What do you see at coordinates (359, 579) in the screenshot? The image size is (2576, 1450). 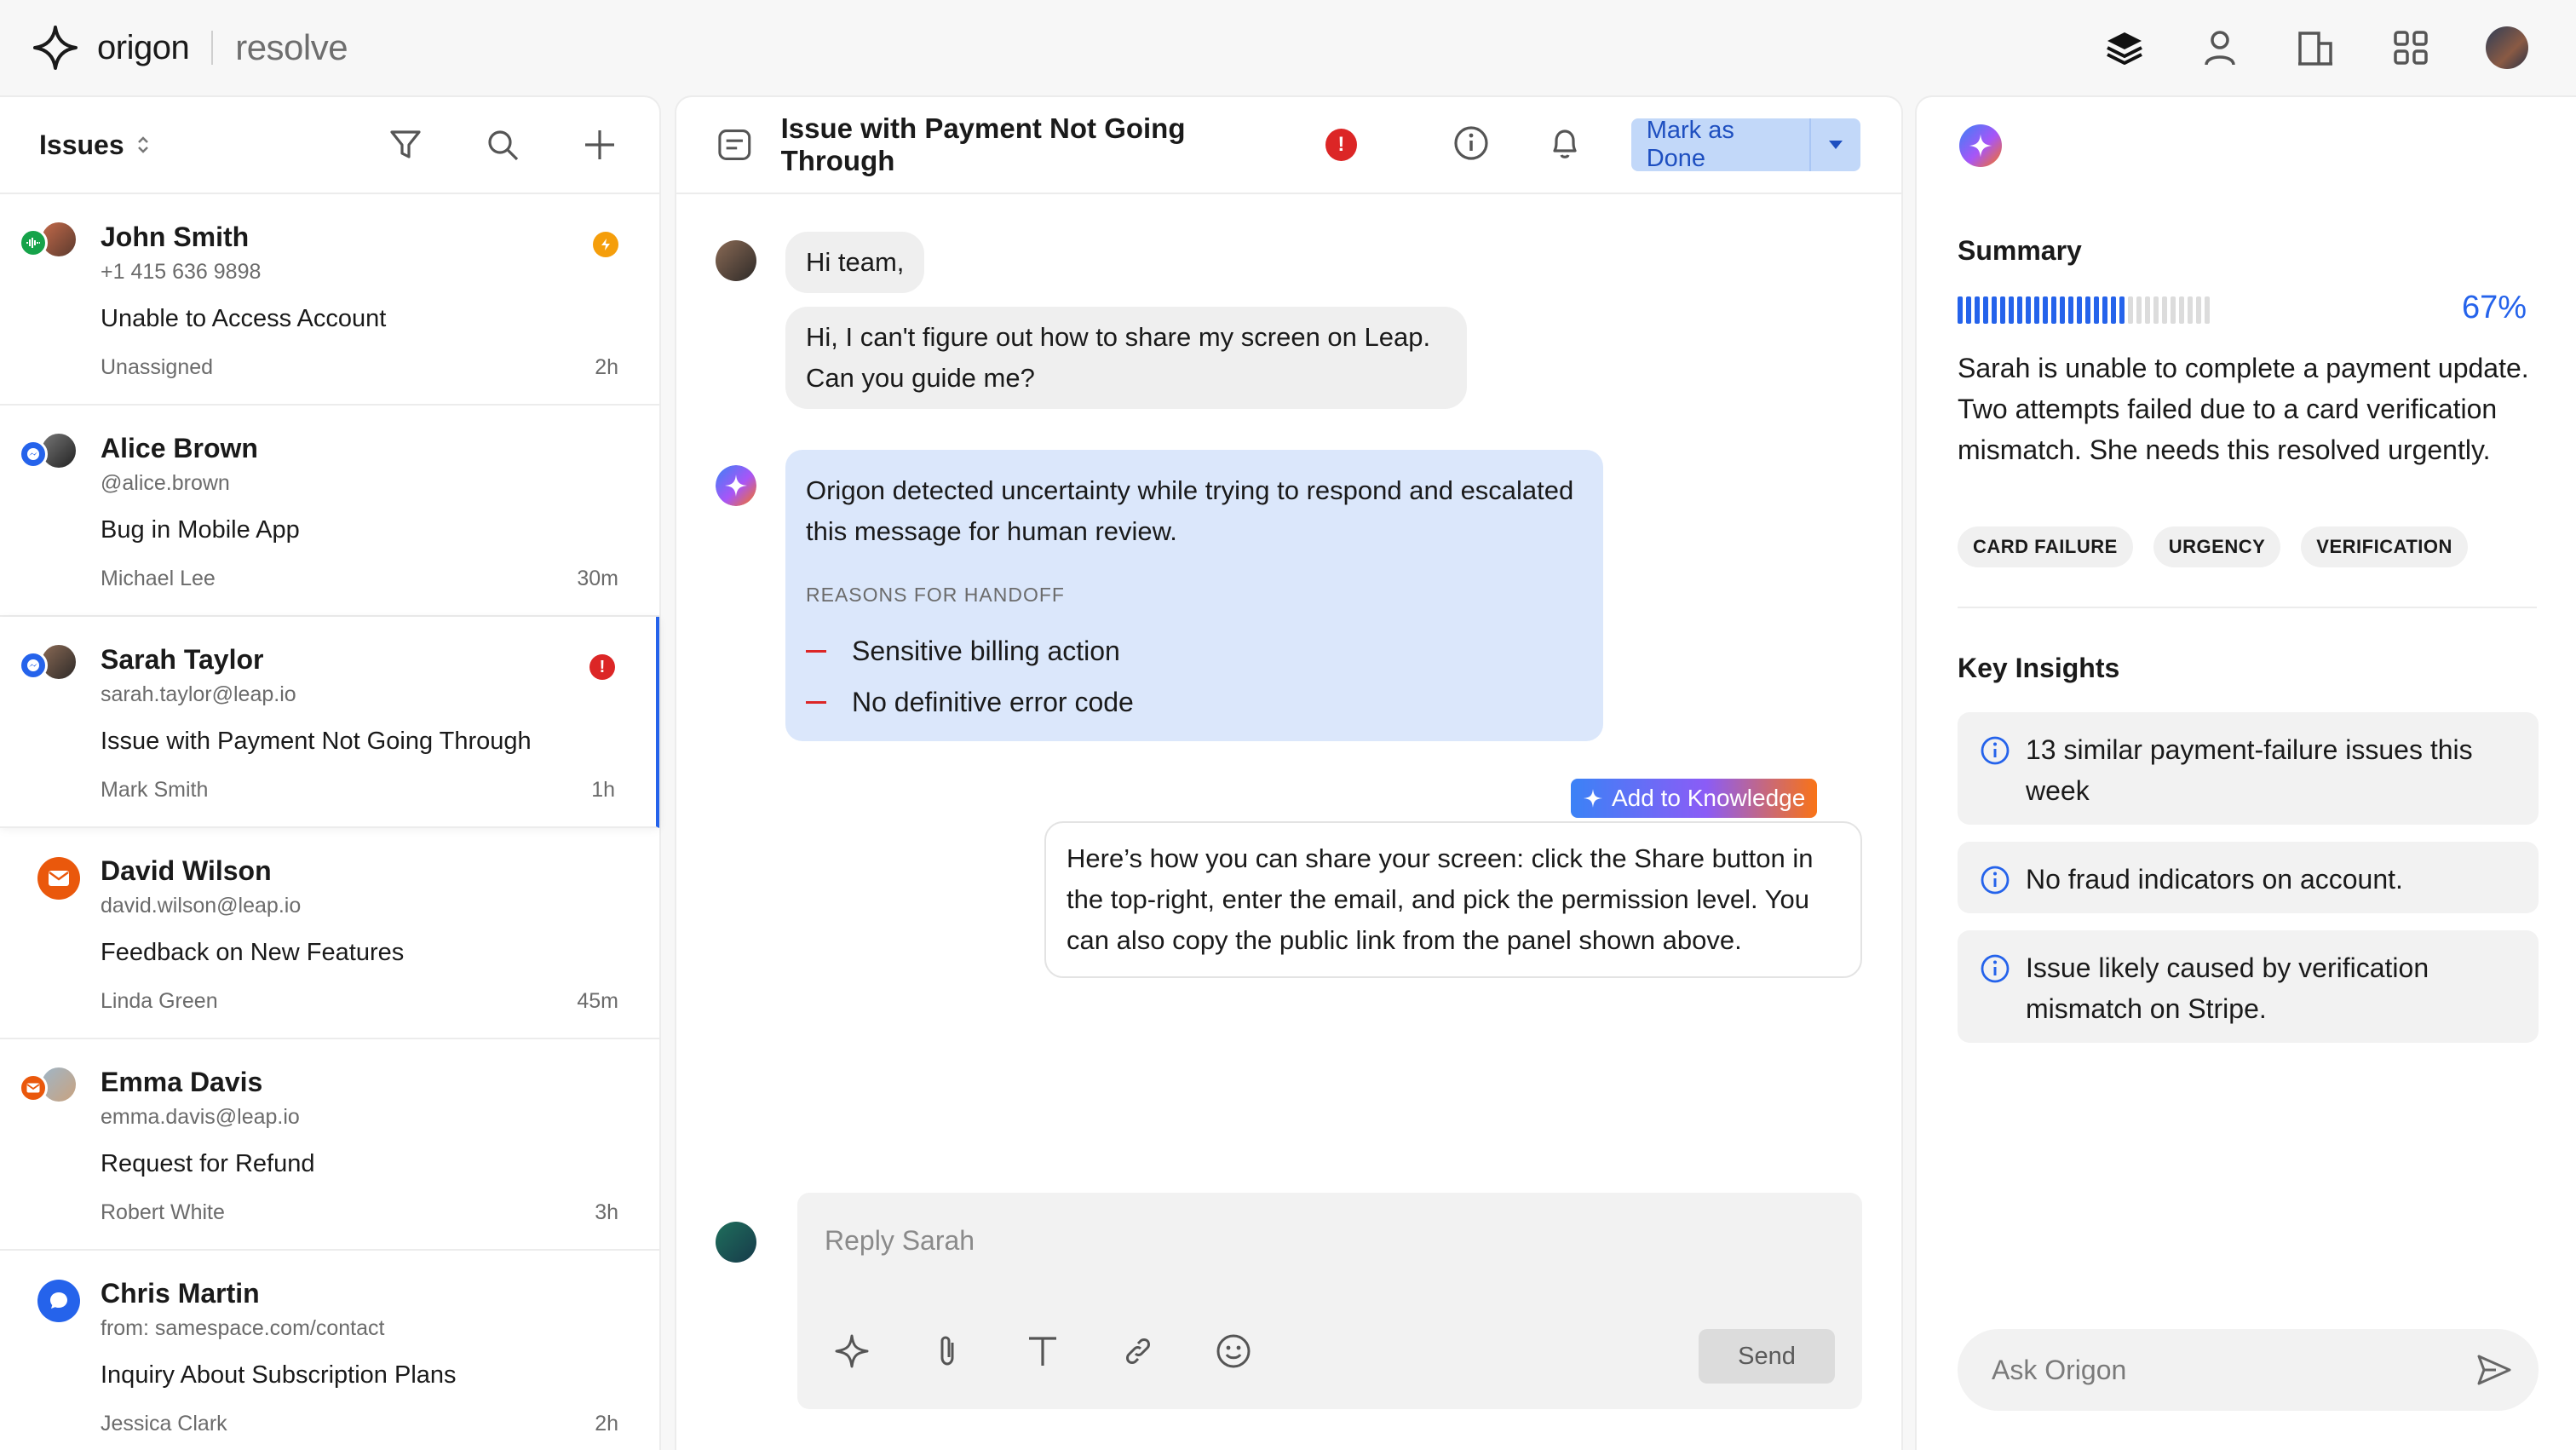 I see `issue-footer: Michael Lee 30m` at bounding box center [359, 579].